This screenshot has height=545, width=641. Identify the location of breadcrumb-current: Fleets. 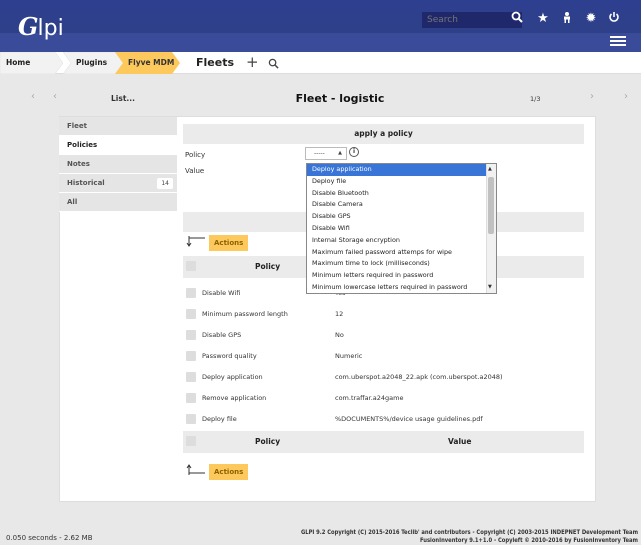
(215, 63).